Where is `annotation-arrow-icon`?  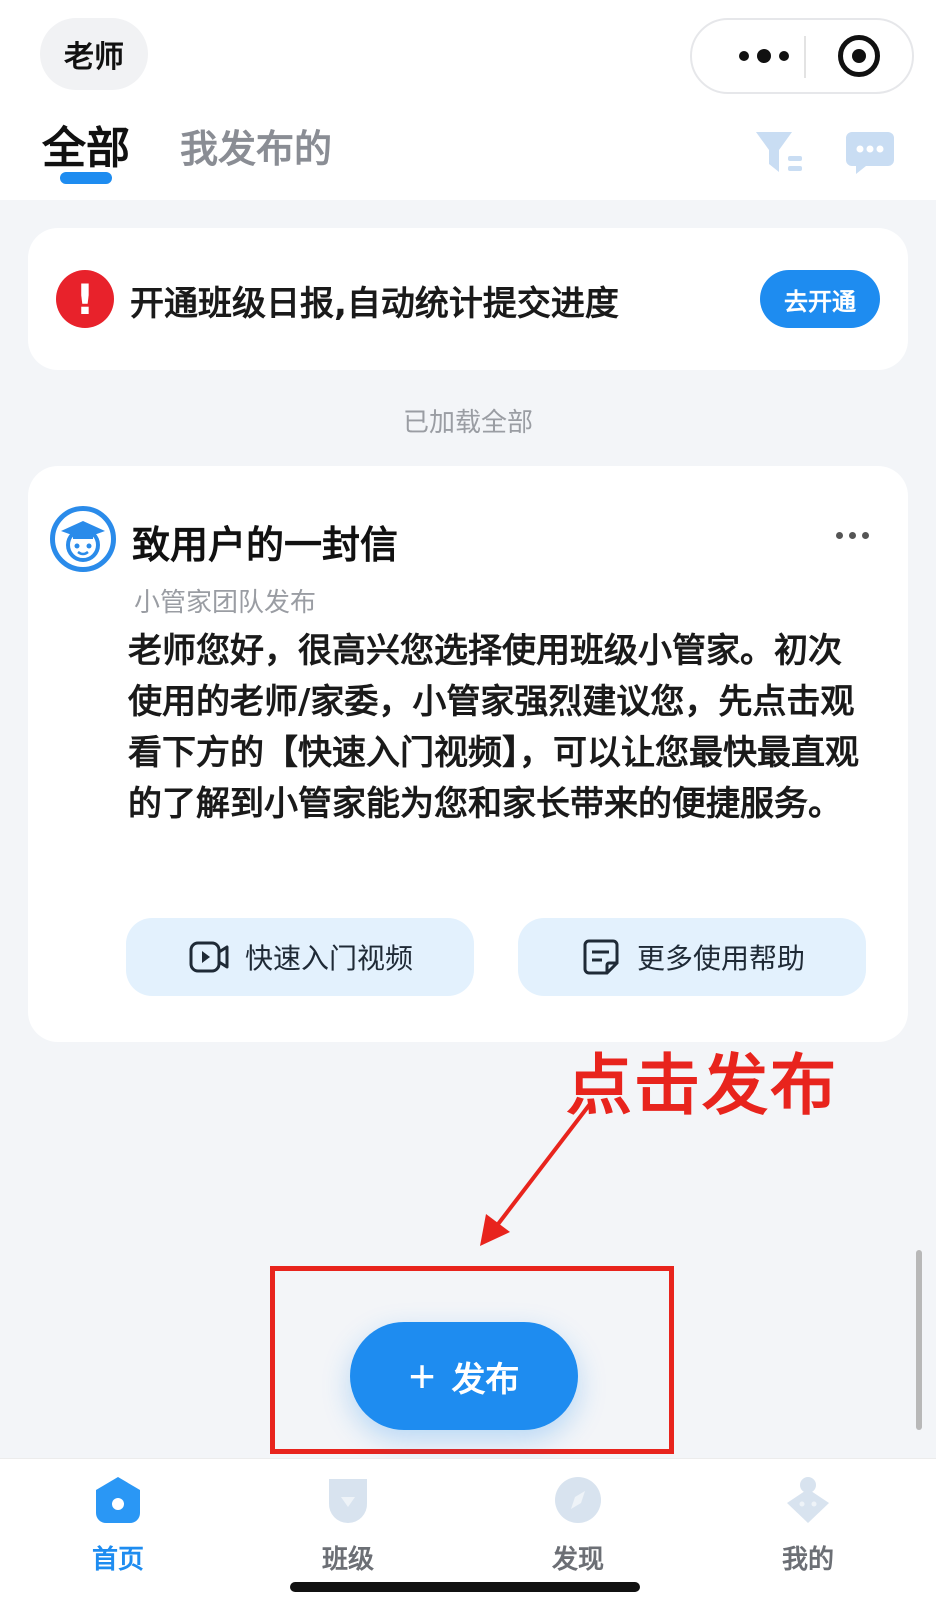 annotation-arrow-icon is located at coordinates (536, 1174).